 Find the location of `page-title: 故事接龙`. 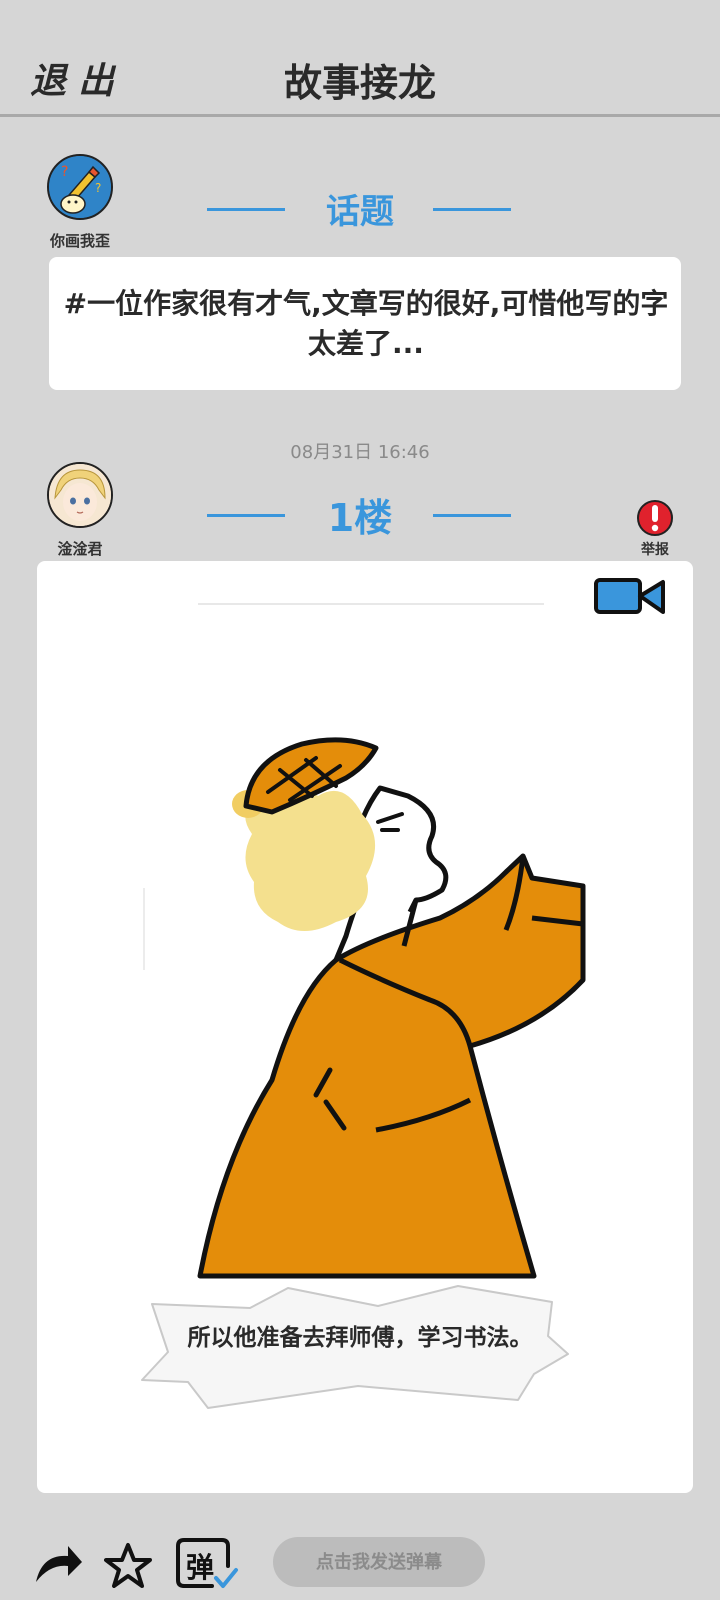

page-title: 故事接龙 is located at coordinates (359, 83).